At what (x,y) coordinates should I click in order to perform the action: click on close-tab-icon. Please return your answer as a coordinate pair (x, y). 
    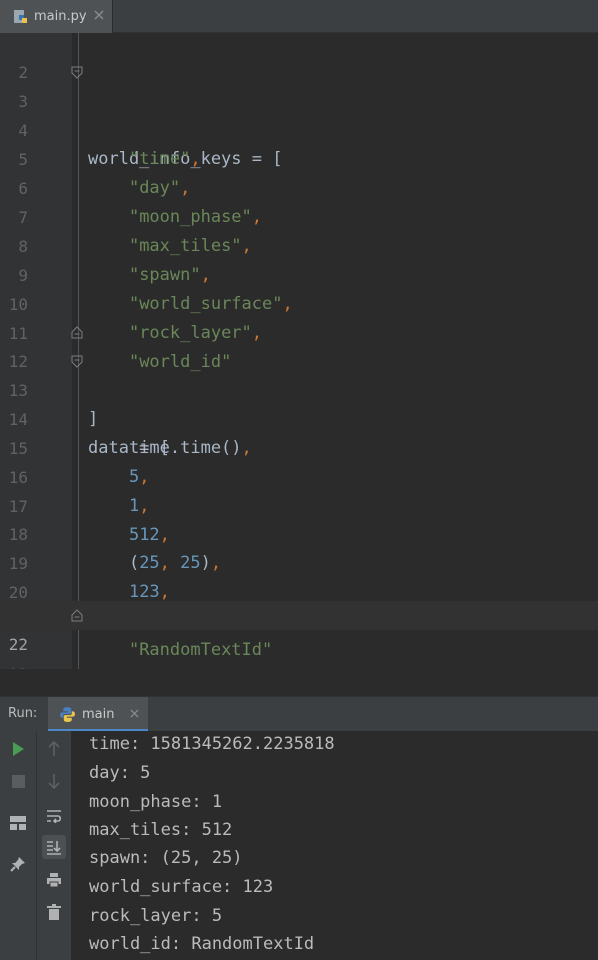
    Looking at the image, I should click on (99, 15).